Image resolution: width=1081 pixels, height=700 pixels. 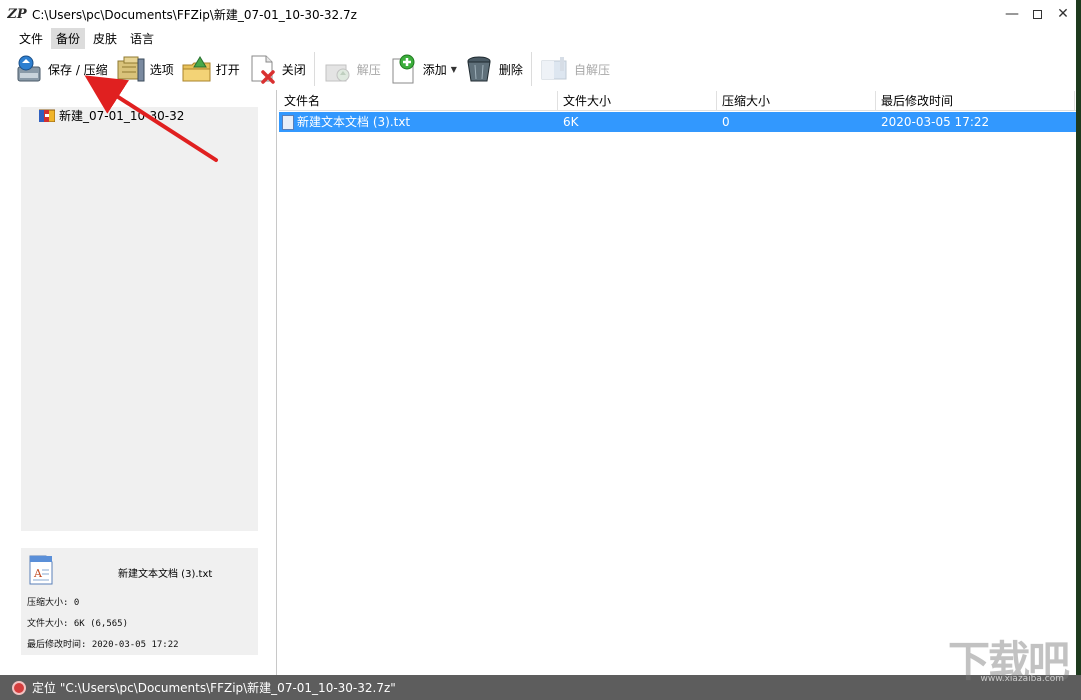 I want to click on menu-file: 文件, so click(x=31, y=38).